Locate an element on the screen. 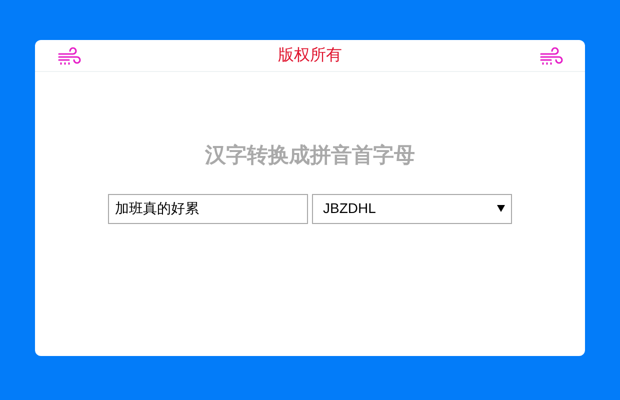 The image size is (620, 400). page-heading: 汉字转换成拼音首字母 is located at coordinates (310, 155).